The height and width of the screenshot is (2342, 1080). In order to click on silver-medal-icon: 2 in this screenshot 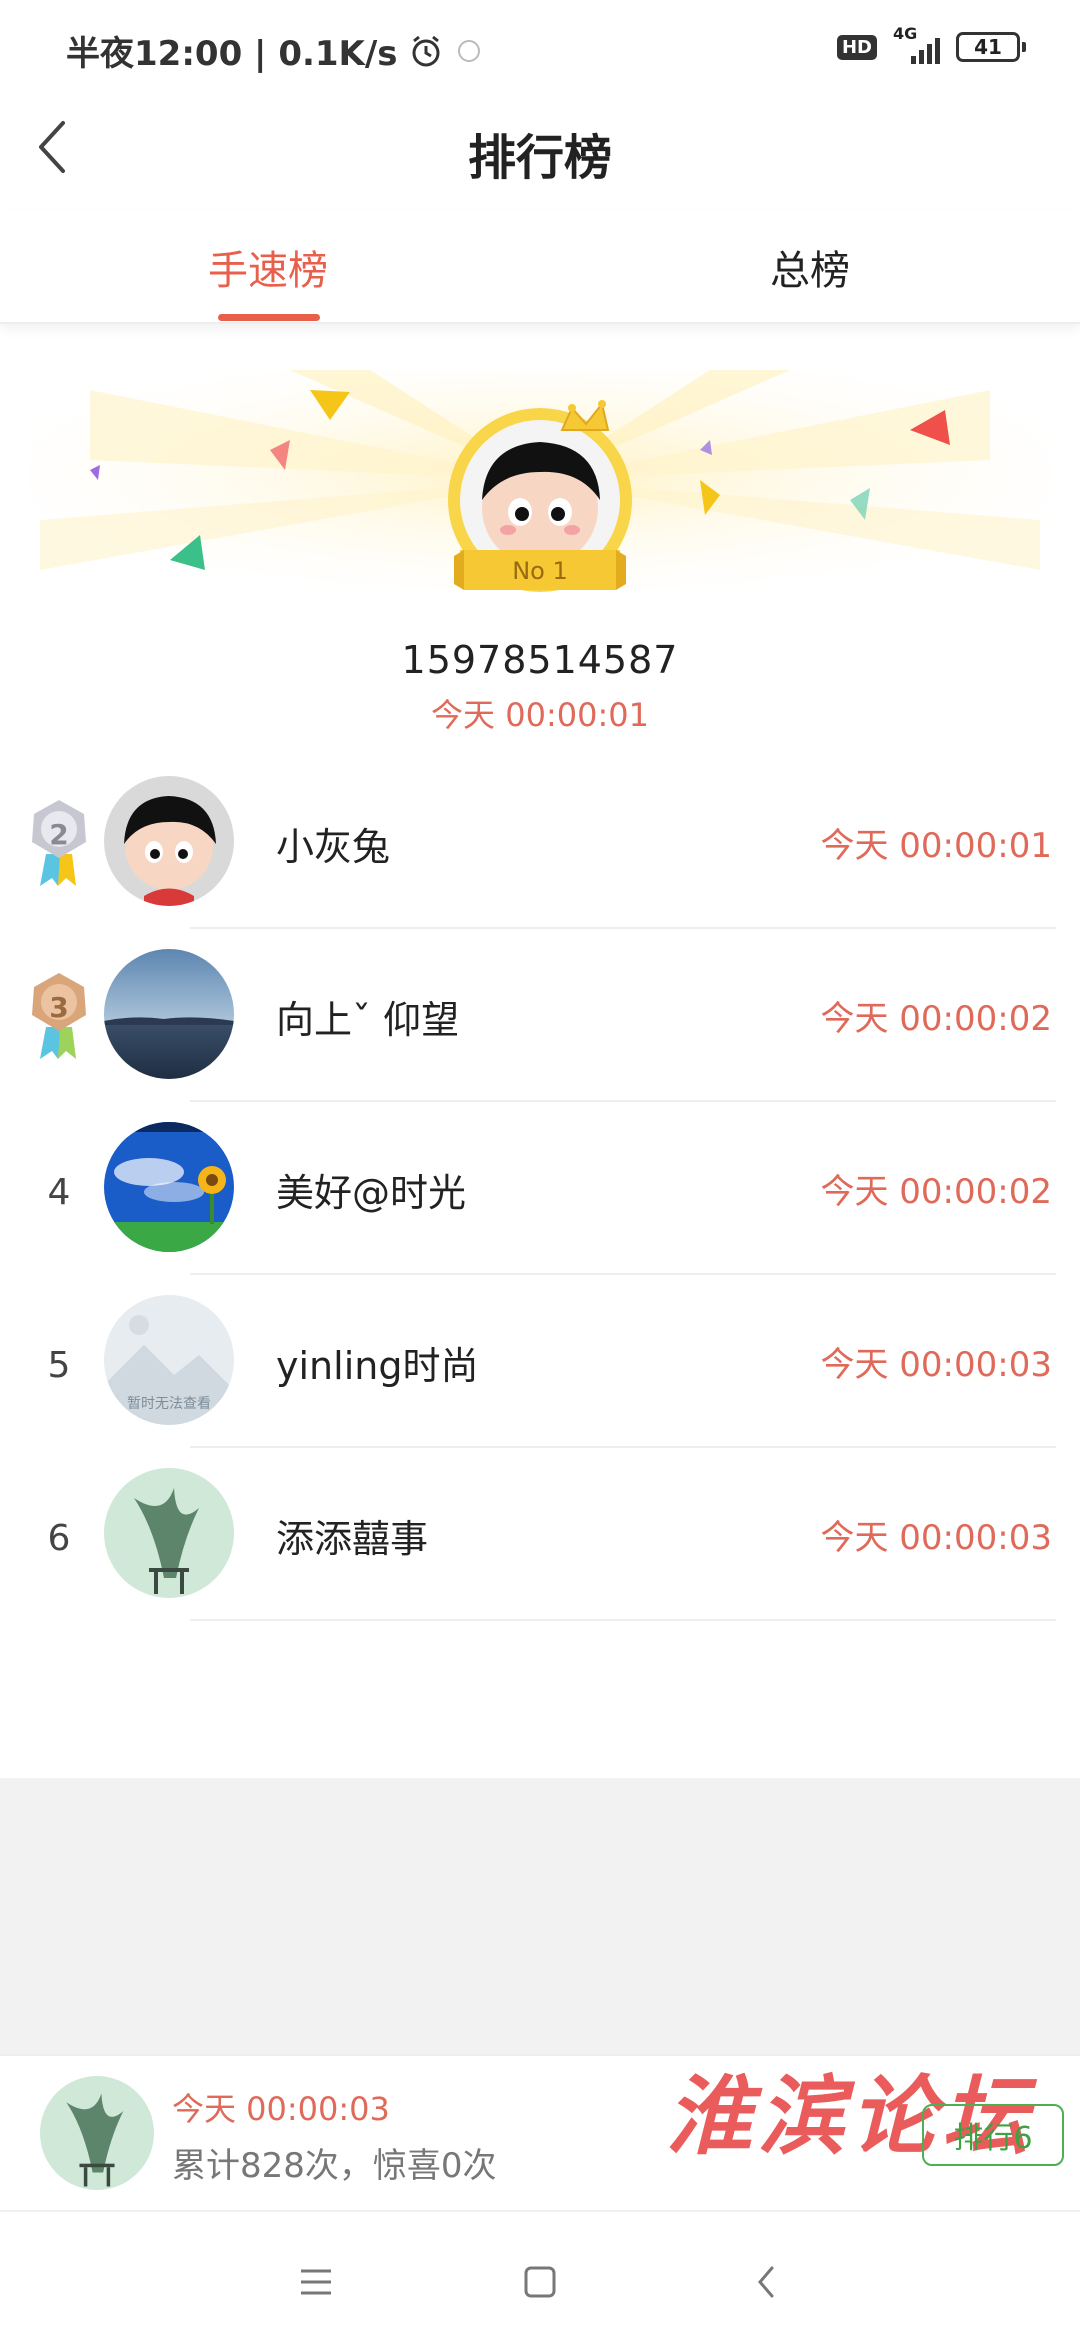, I will do `click(59, 846)`.